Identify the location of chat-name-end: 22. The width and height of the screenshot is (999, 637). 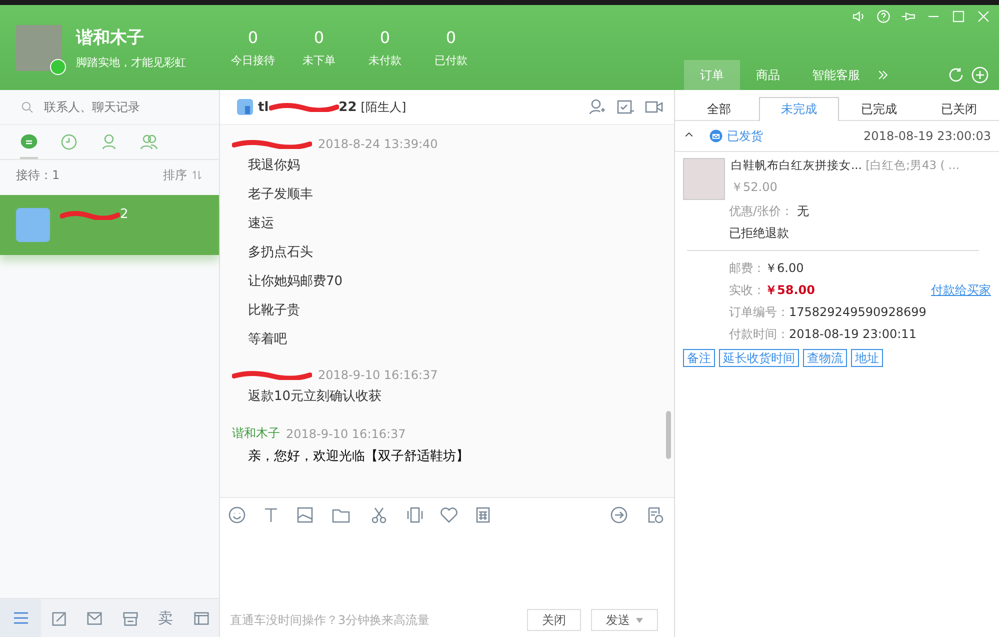
(347, 107).